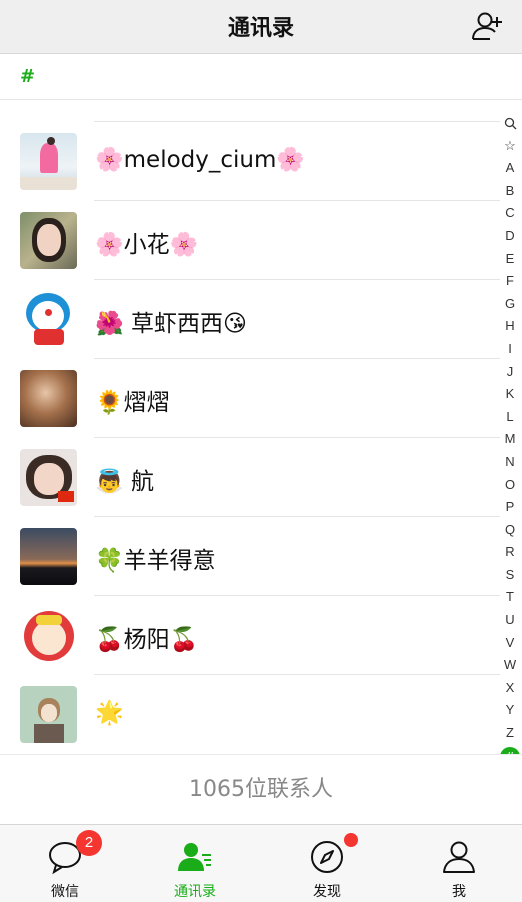  Describe the element at coordinates (250, 319) in the screenshot. I see `list-item: 🌺 草虾西西😘` at that location.